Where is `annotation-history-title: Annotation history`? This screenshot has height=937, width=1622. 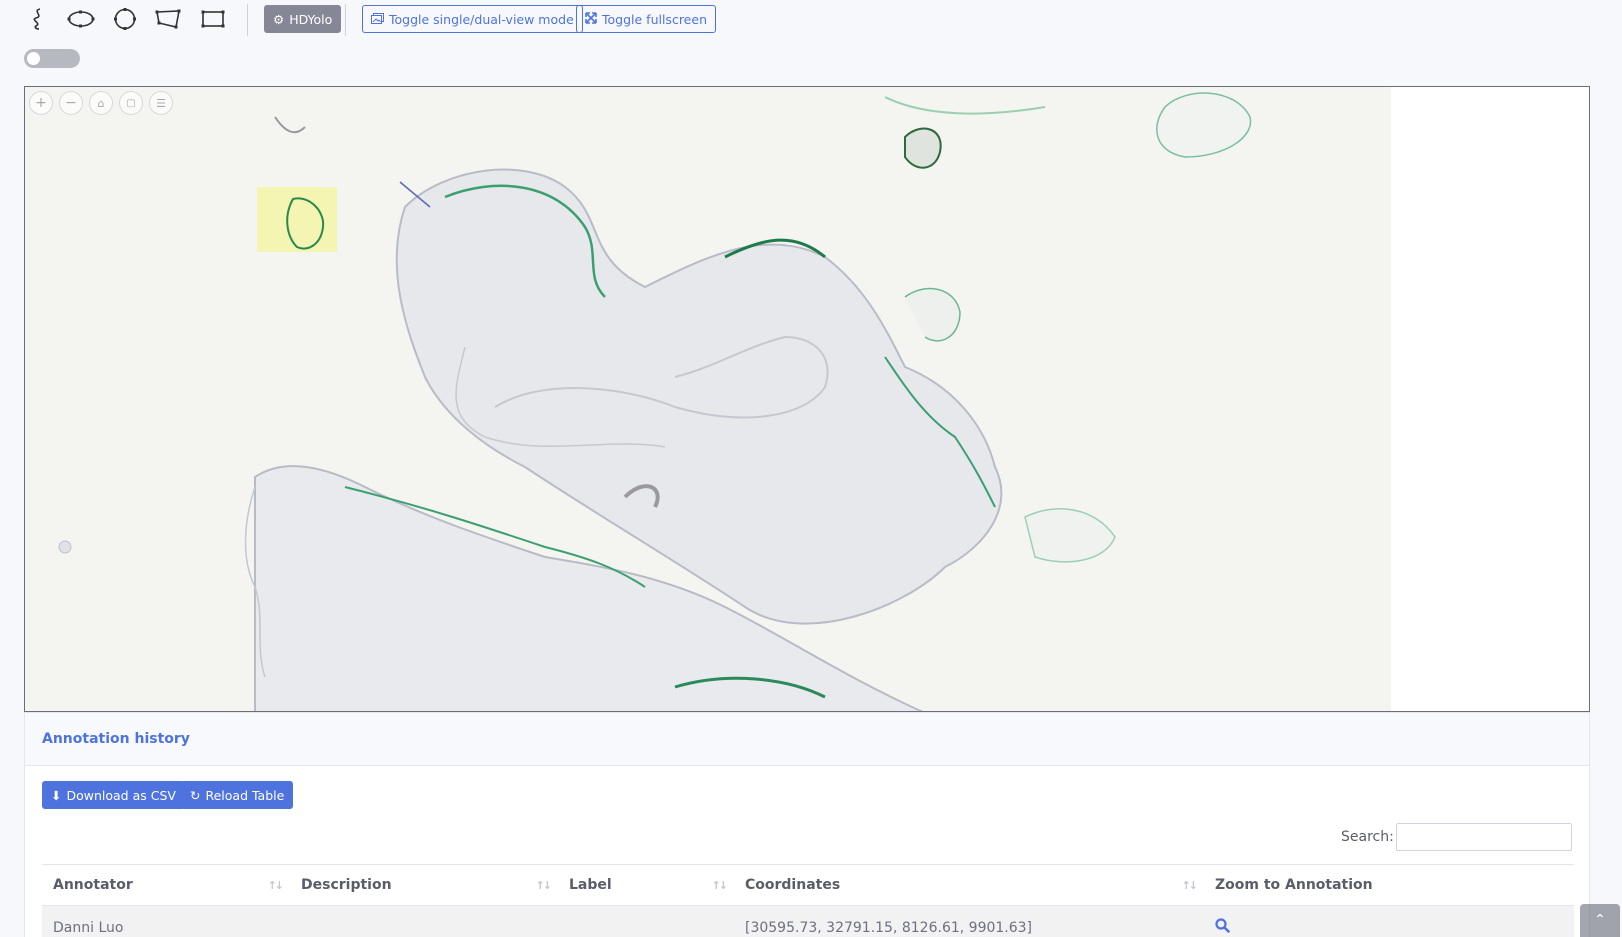 annotation-history-title: Annotation history is located at coordinates (116, 739).